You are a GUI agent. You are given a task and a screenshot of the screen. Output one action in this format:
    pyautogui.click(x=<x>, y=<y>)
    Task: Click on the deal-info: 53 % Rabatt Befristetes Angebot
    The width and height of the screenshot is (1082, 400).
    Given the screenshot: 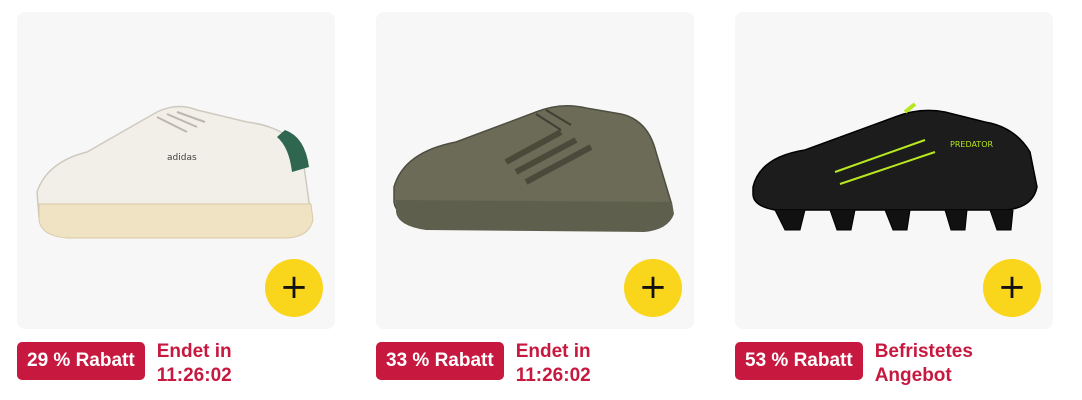 What is the action you would take?
    pyautogui.click(x=872, y=364)
    